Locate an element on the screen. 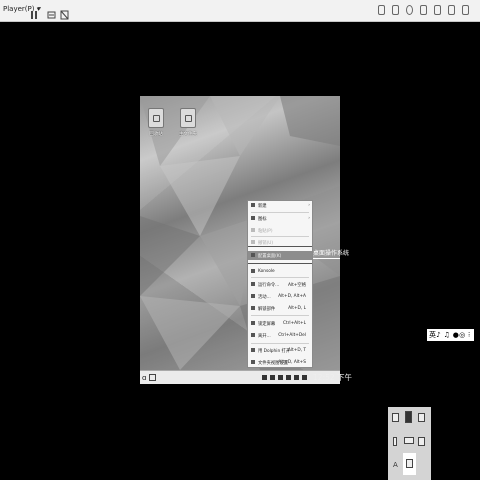  menu-item-label: 粘贴(P) is located at coordinates (265, 231).